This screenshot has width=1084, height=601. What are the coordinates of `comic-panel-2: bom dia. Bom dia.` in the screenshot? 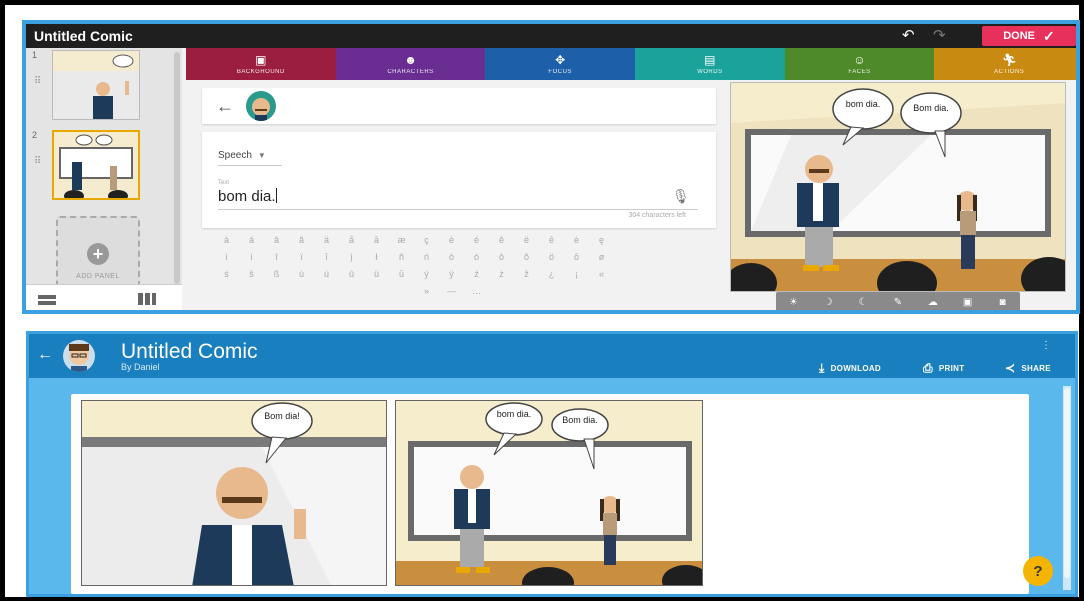 It's located at (549, 493).